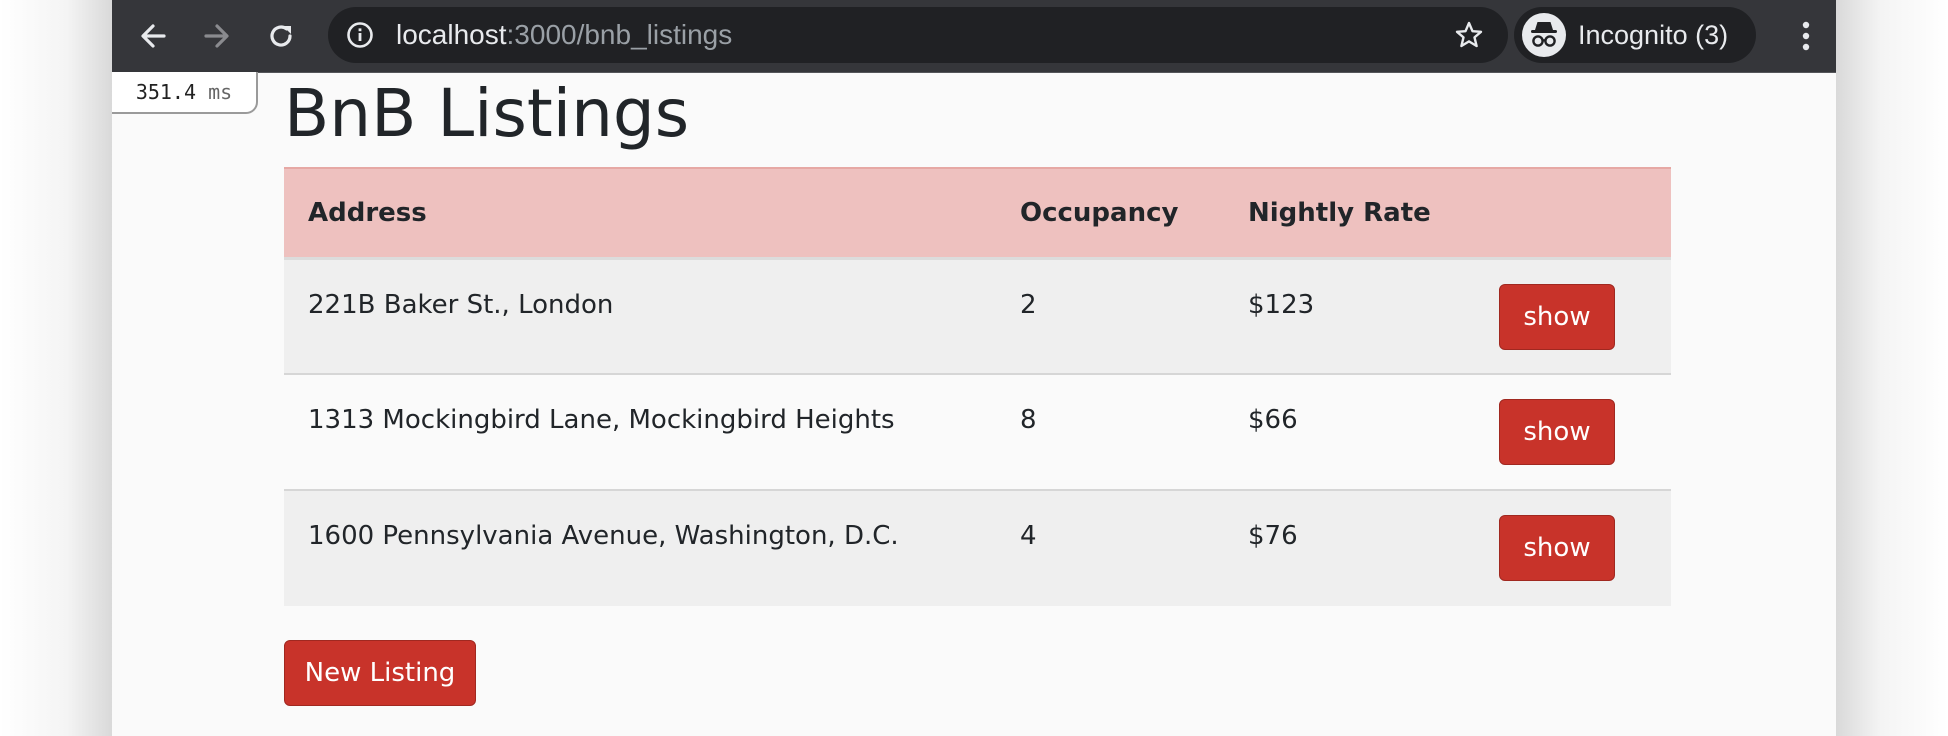 Image resolution: width=1948 pixels, height=736 pixels. What do you see at coordinates (977, 316) in the screenshot?
I see `table-row: 221B Baker St., London 2 $123 show` at bounding box center [977, 316].